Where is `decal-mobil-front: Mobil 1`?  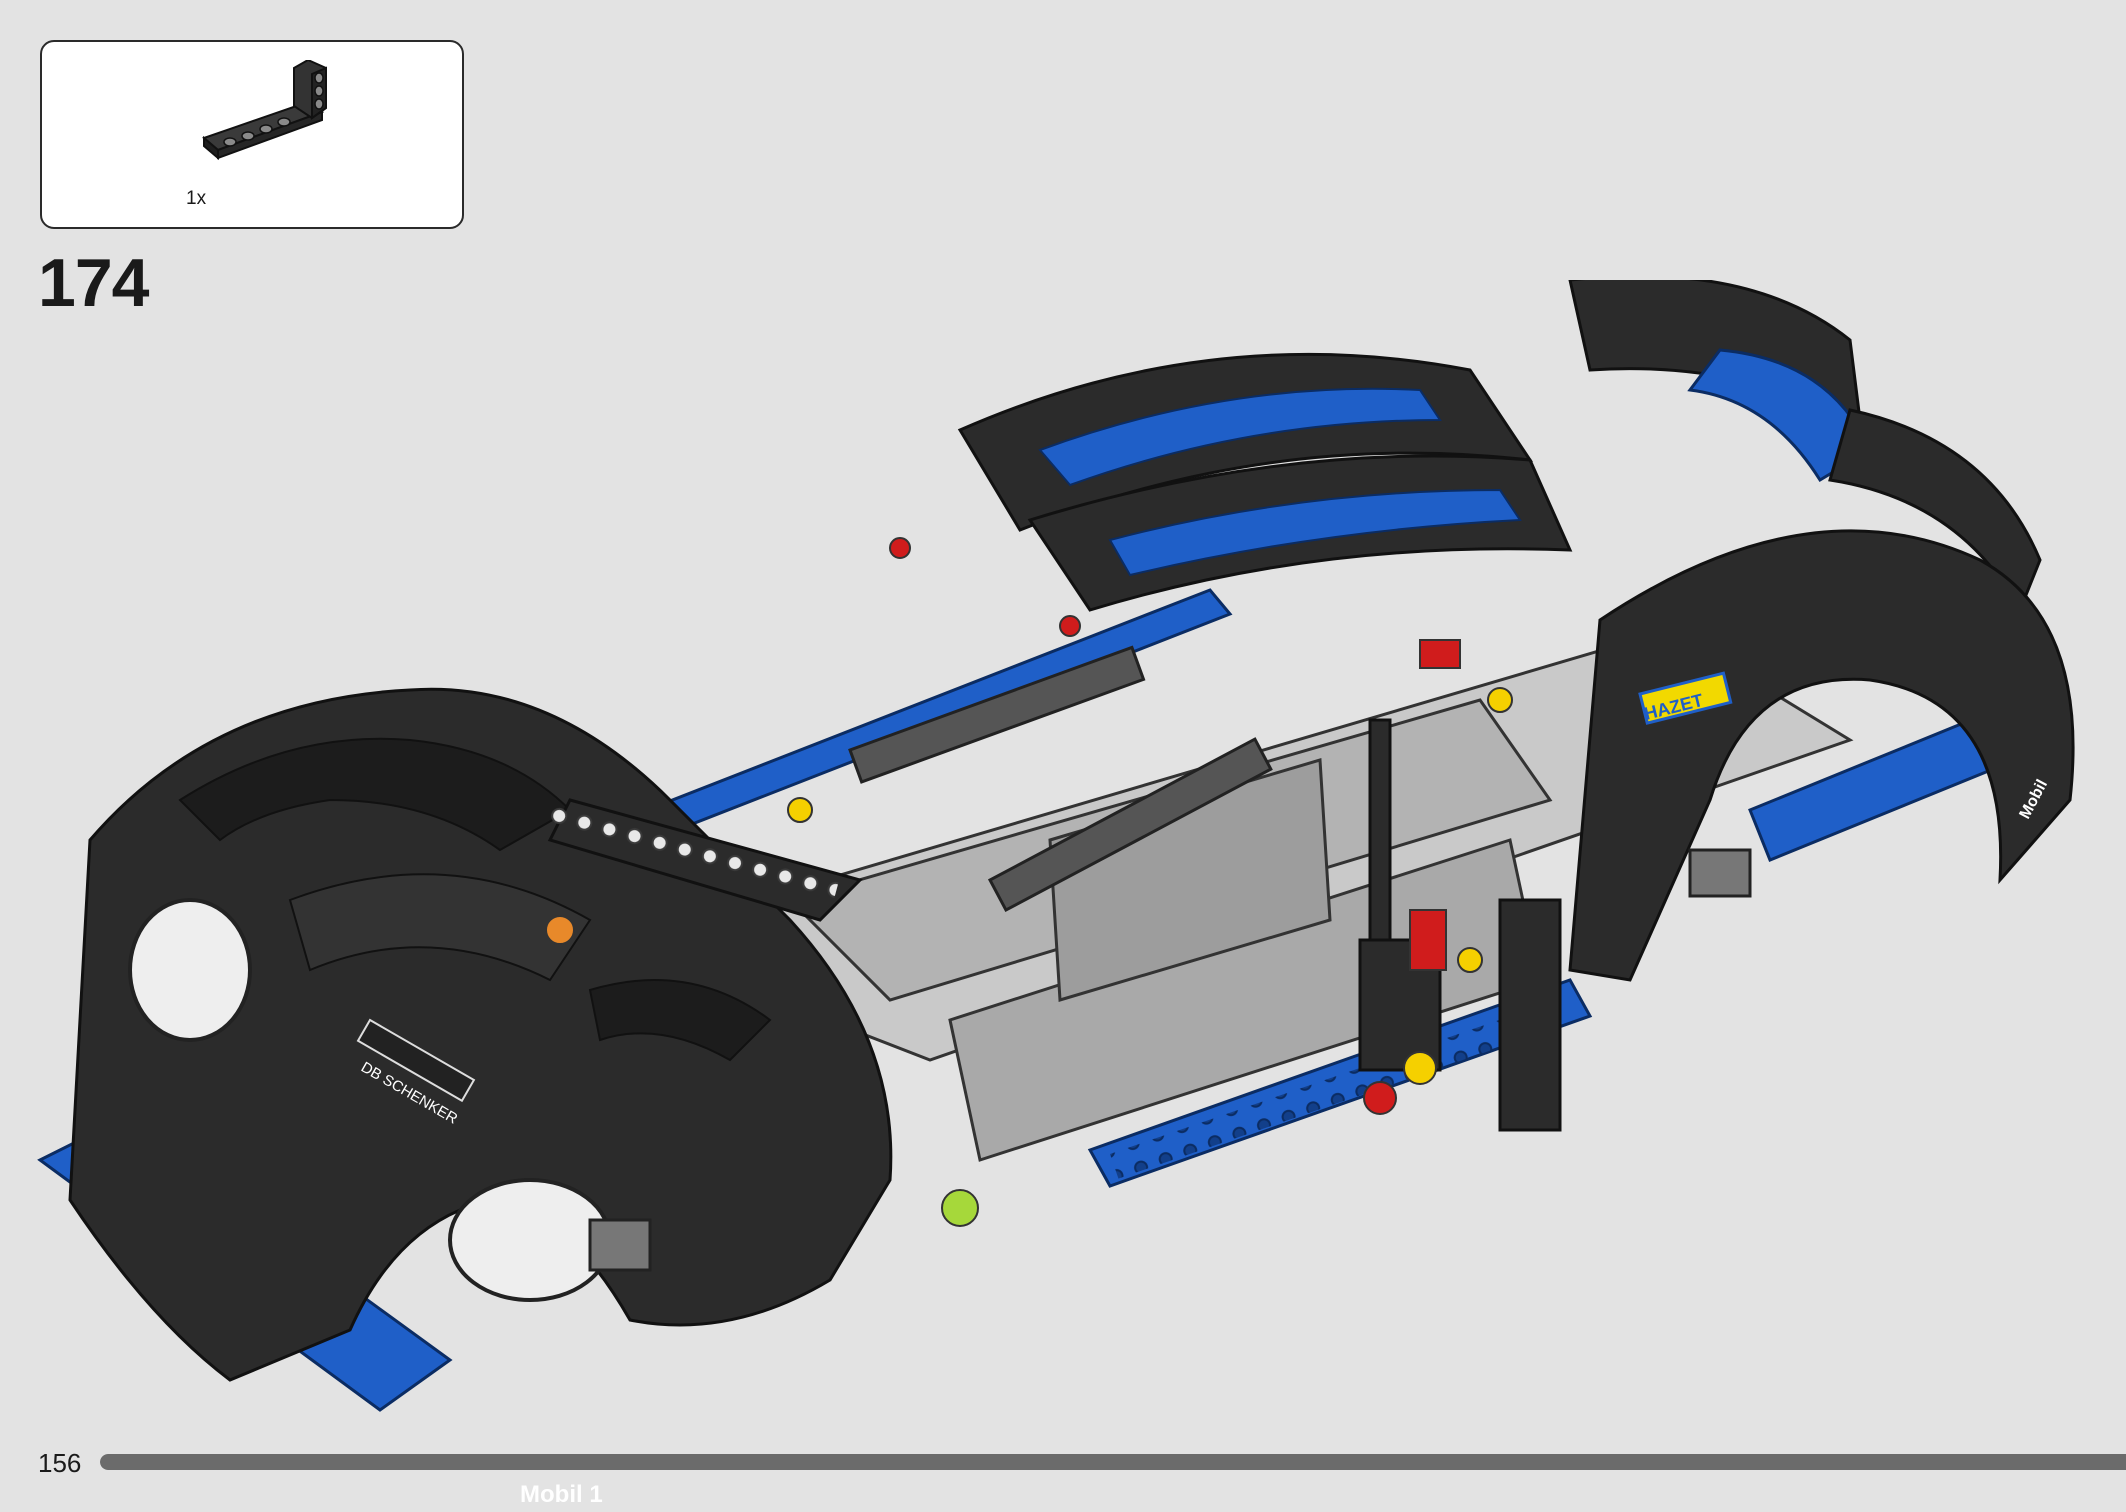 decal-mobil-front: Mobil 1 is located at coordinates (561, 1494).